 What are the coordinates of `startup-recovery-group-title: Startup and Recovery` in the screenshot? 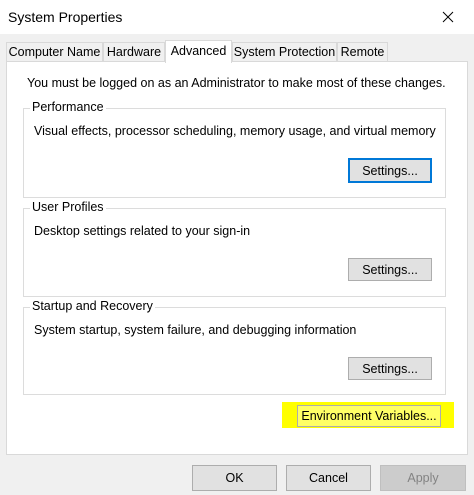 It's located at (92, 306).